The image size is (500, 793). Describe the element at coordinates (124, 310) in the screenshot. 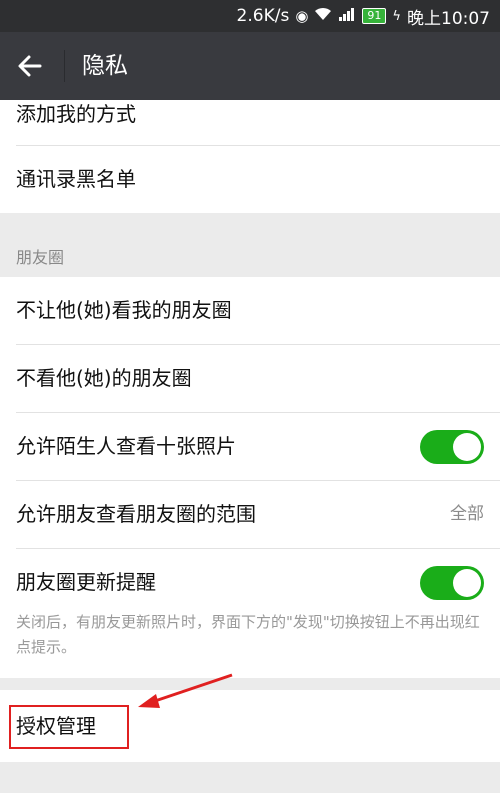

I see `list-item-label: 不让他(她)看我的朋友圈` at that location.